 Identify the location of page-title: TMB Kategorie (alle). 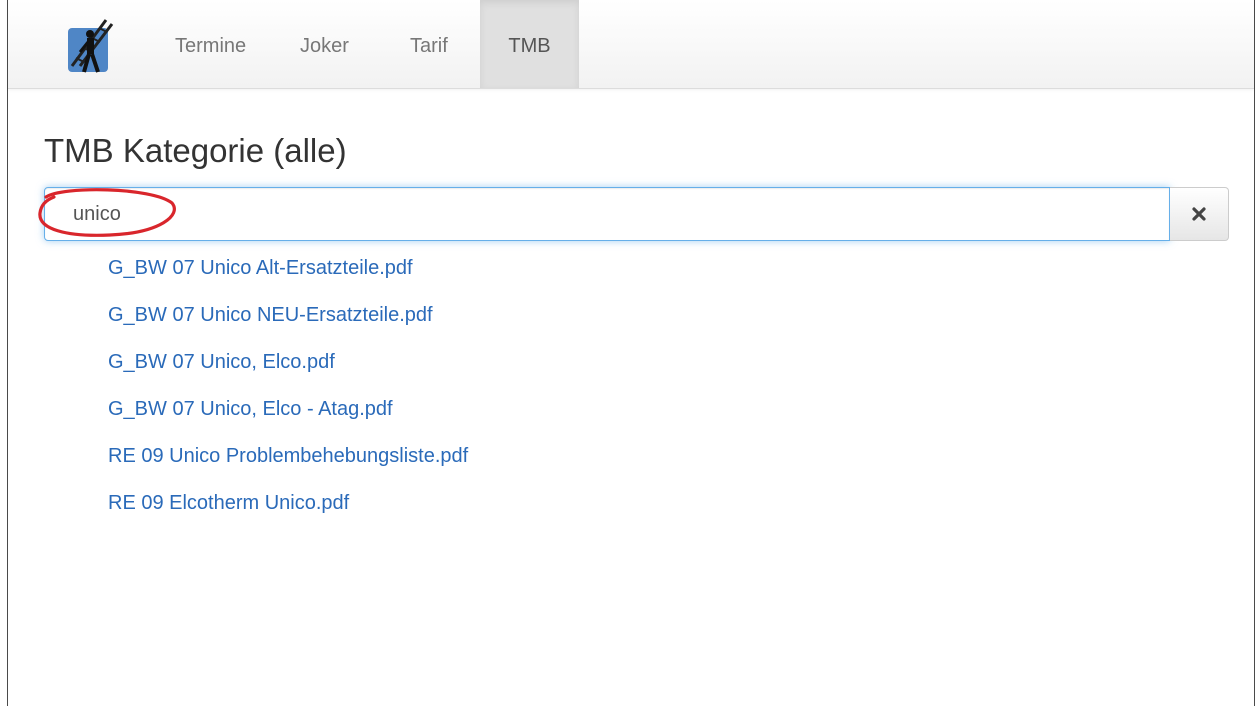
(195, 150).